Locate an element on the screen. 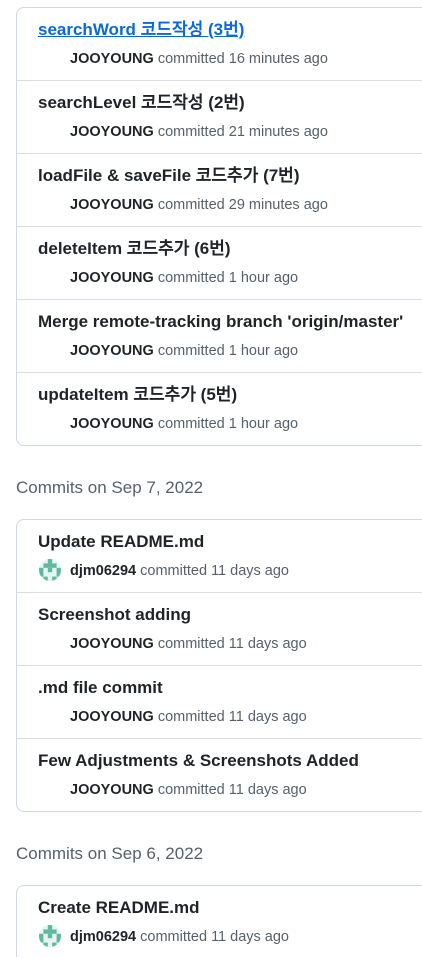 The image size is (422, 958). commit-message-link: Screenshot adding is located at coordinates (114, 615).